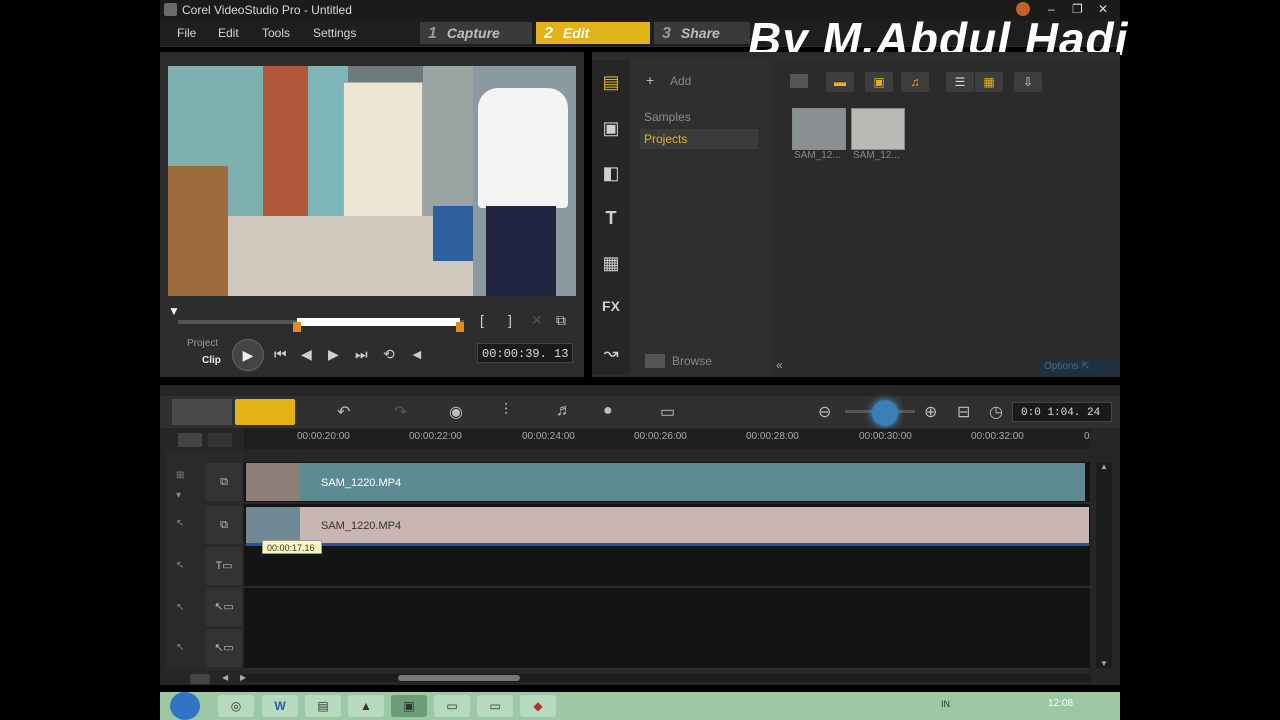  Describe the element at coordinates (640, 706) in the screenshot. I see `taskbar` at that location.